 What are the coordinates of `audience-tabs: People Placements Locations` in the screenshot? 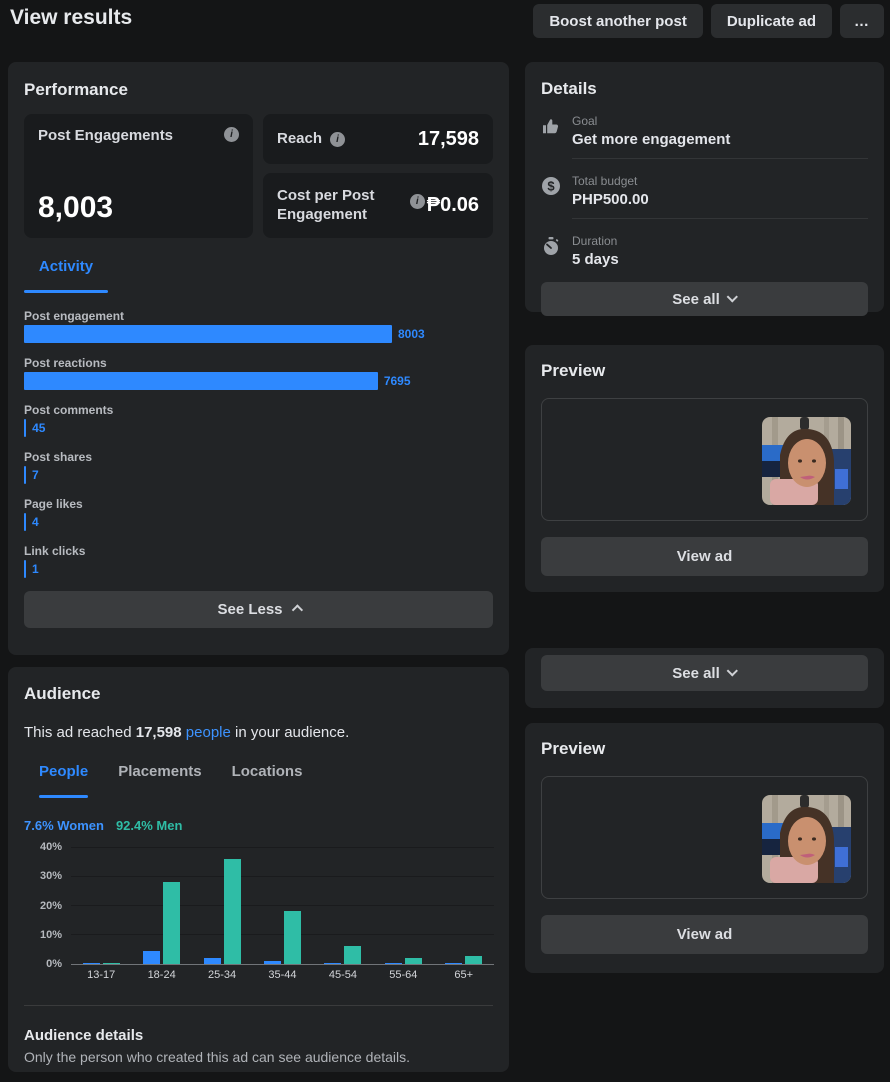 It's located at (258, 780).